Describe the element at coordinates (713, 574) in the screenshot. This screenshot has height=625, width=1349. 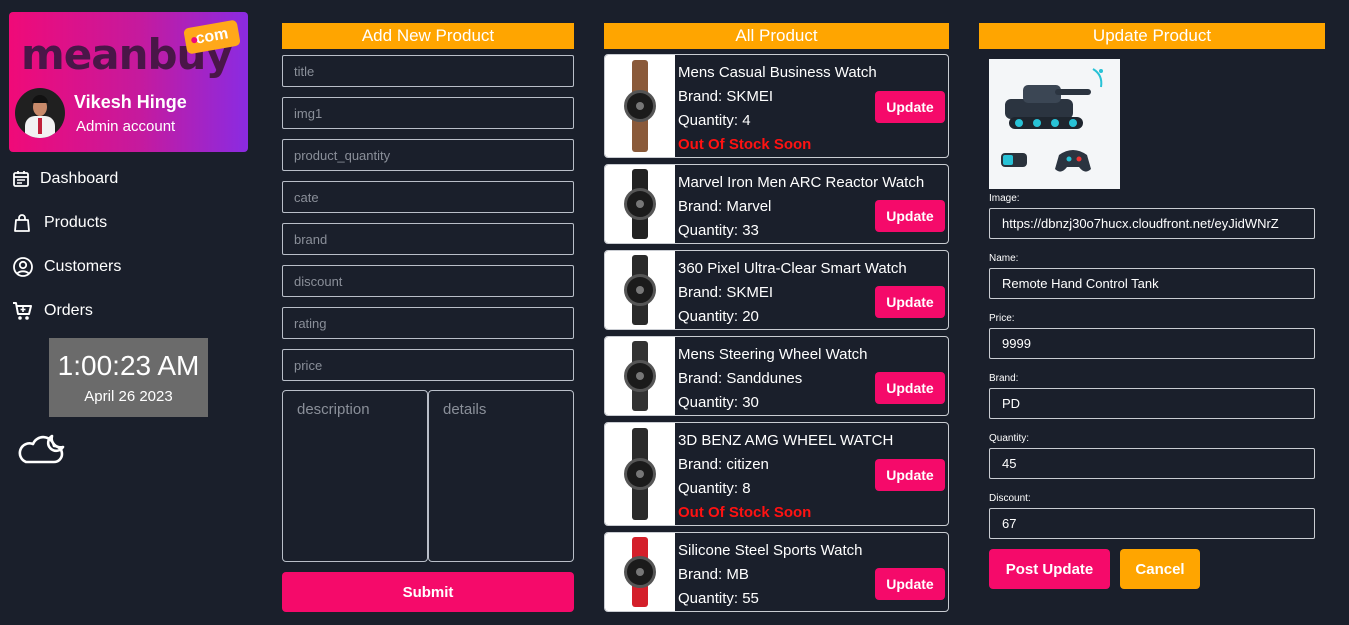
I see `product-brand: Brand: MB` at that location.